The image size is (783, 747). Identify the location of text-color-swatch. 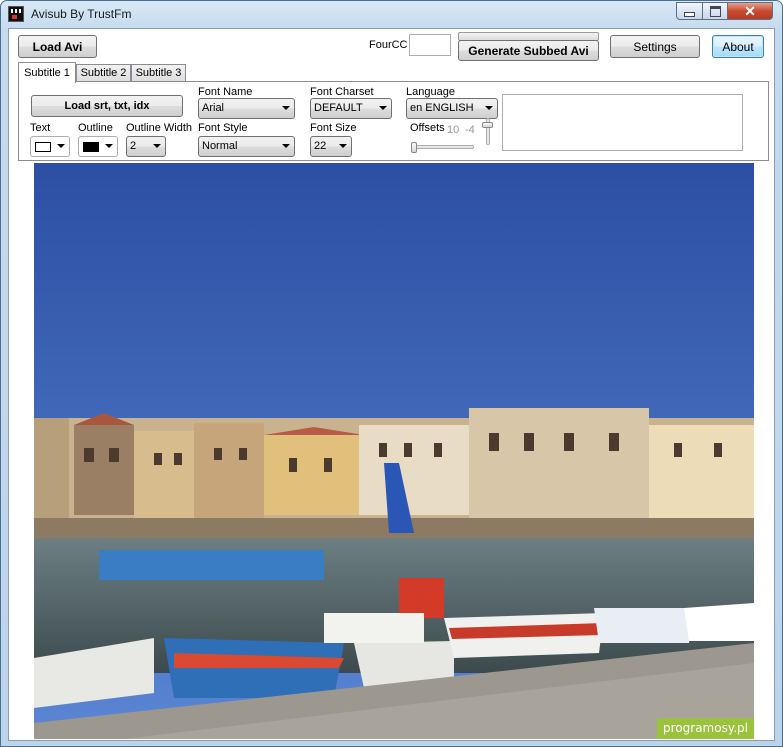
(43, 147).